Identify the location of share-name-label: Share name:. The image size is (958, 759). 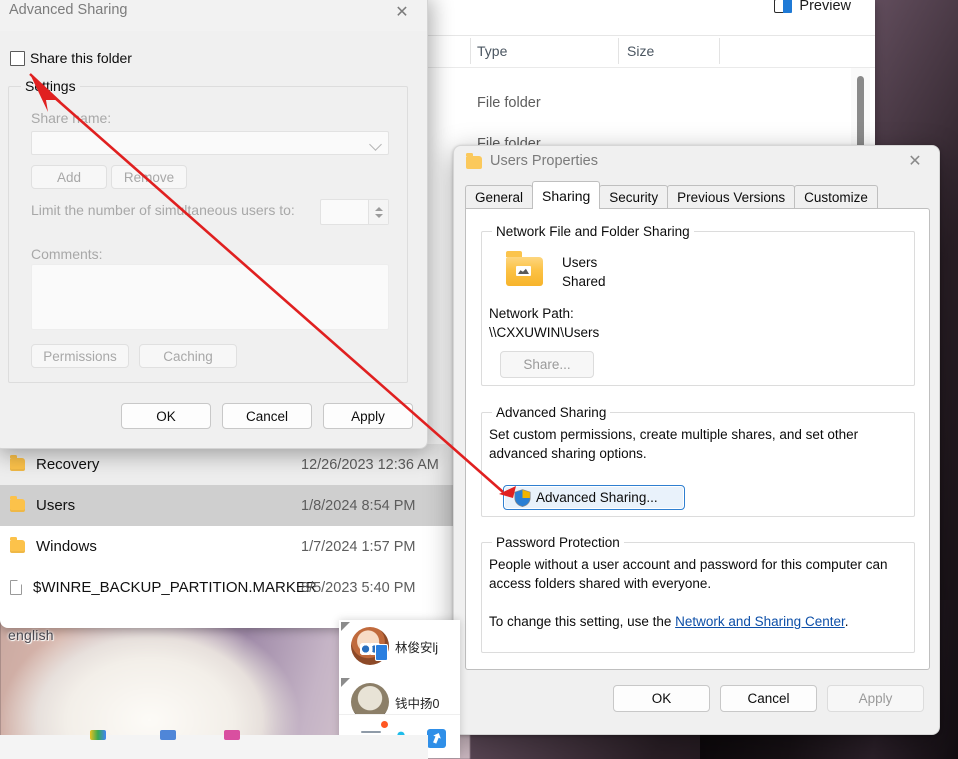
(71, 118).